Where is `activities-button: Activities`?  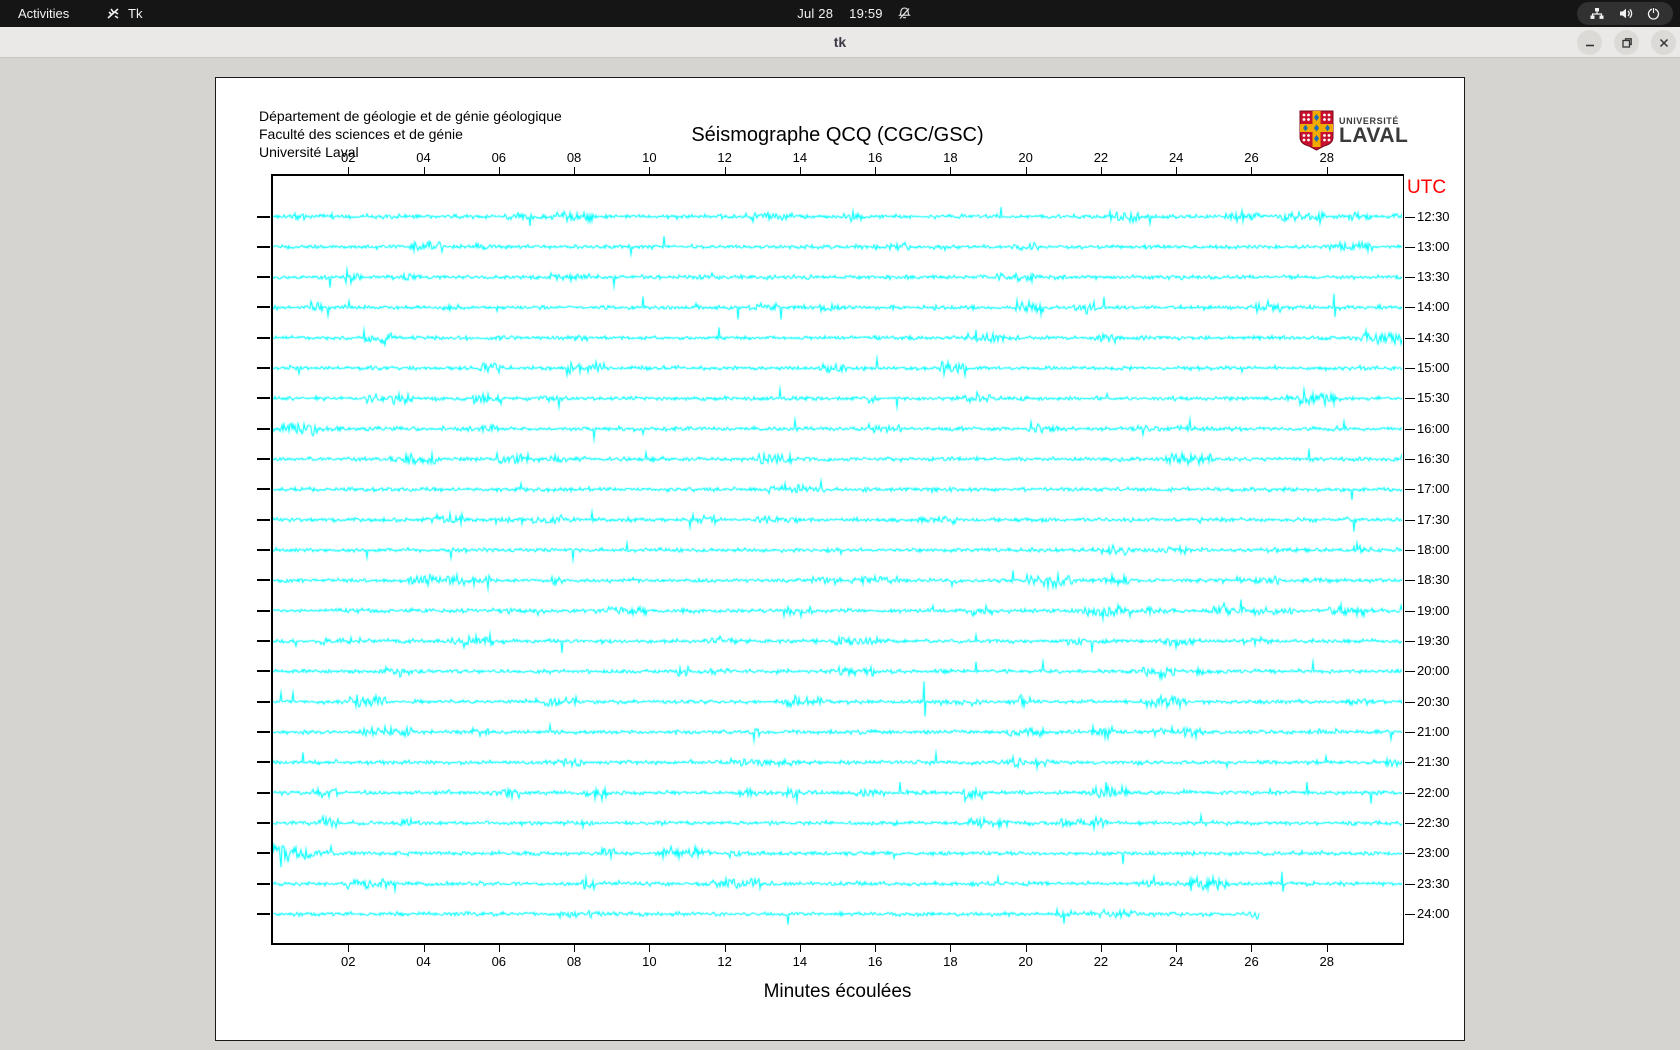
activities-button: Activities is located at coordinates (43, 13).